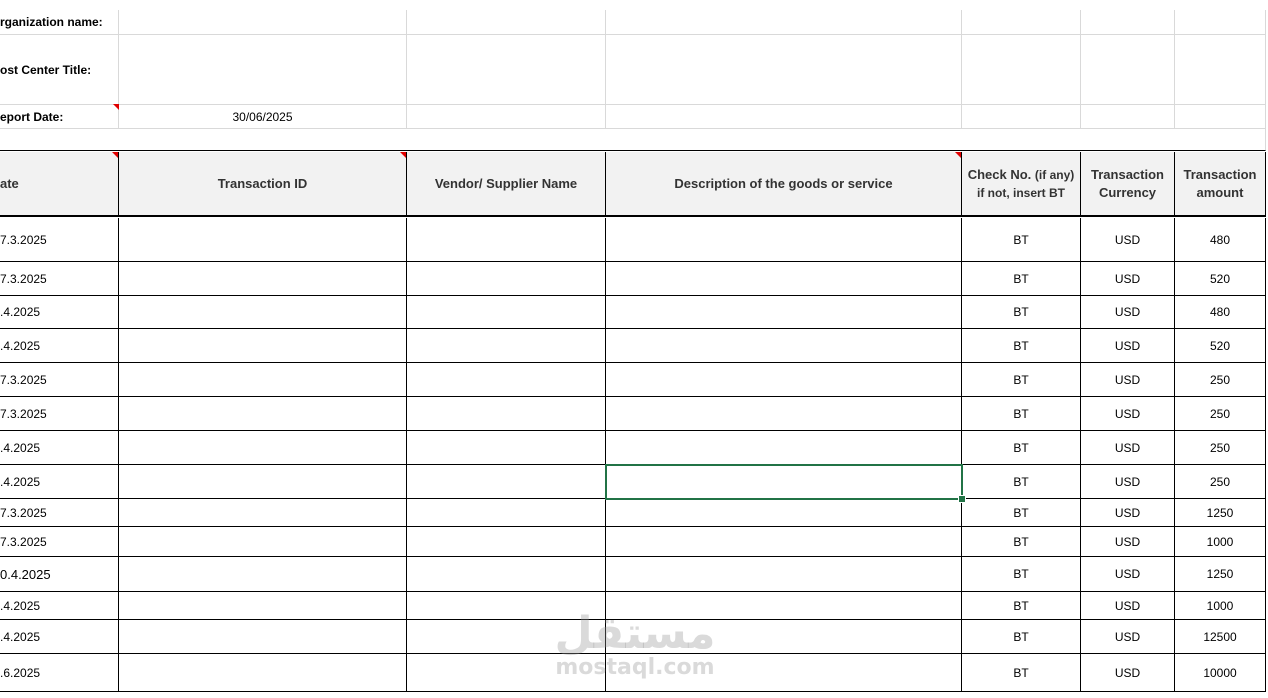  I want to click on header-vendor: Vendor/ Supplier Name, so click(506, 184).